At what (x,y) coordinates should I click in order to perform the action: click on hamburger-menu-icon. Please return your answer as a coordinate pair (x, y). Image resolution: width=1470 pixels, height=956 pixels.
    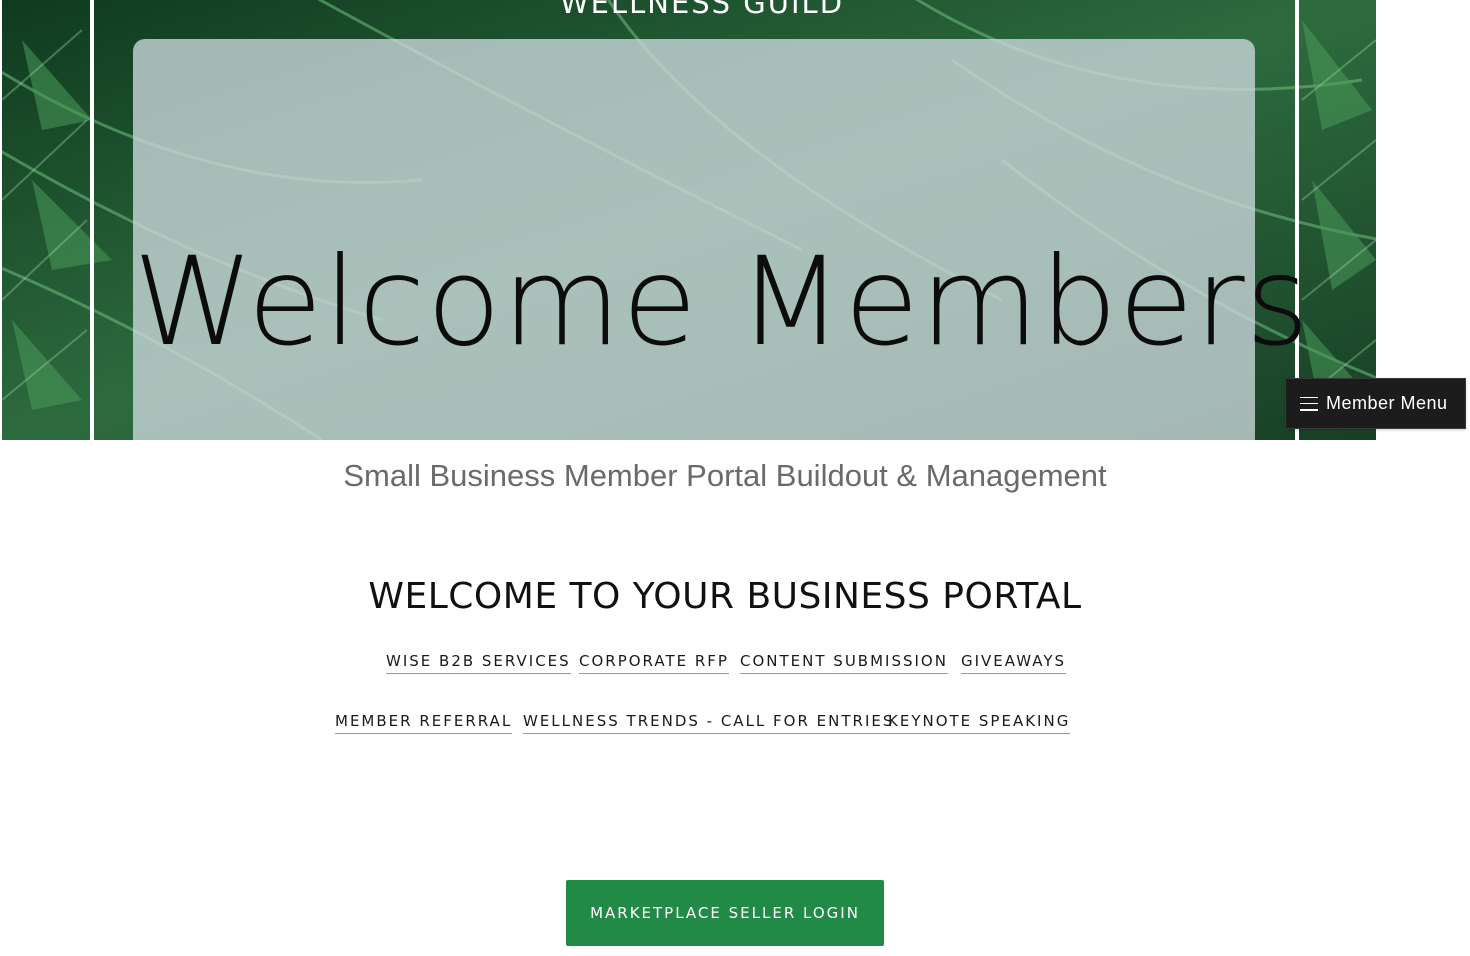
    Looking at the image, I should click on (1309, 403).